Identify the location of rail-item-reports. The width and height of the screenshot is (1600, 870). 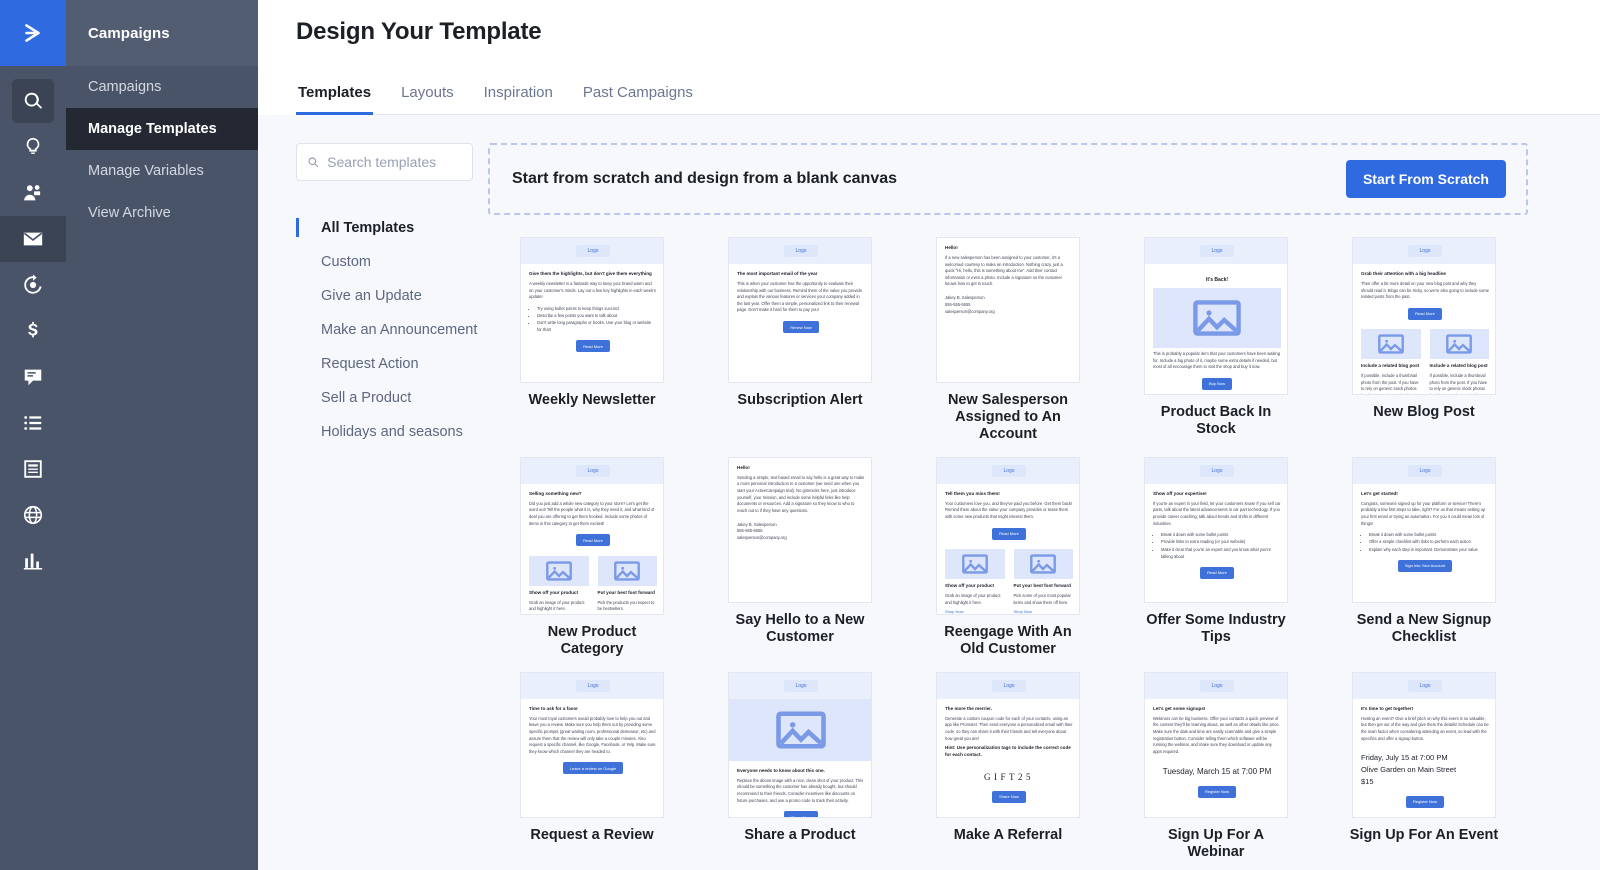
(33, 561).